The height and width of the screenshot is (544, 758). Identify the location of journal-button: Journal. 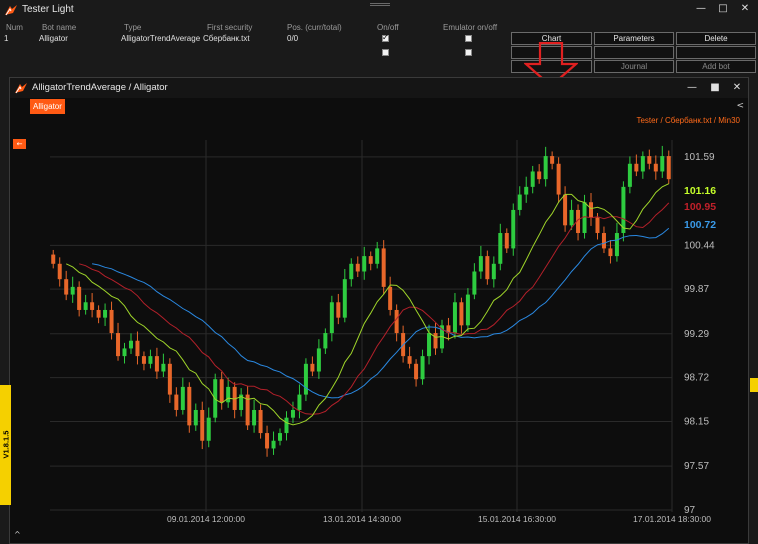
(634, 66).